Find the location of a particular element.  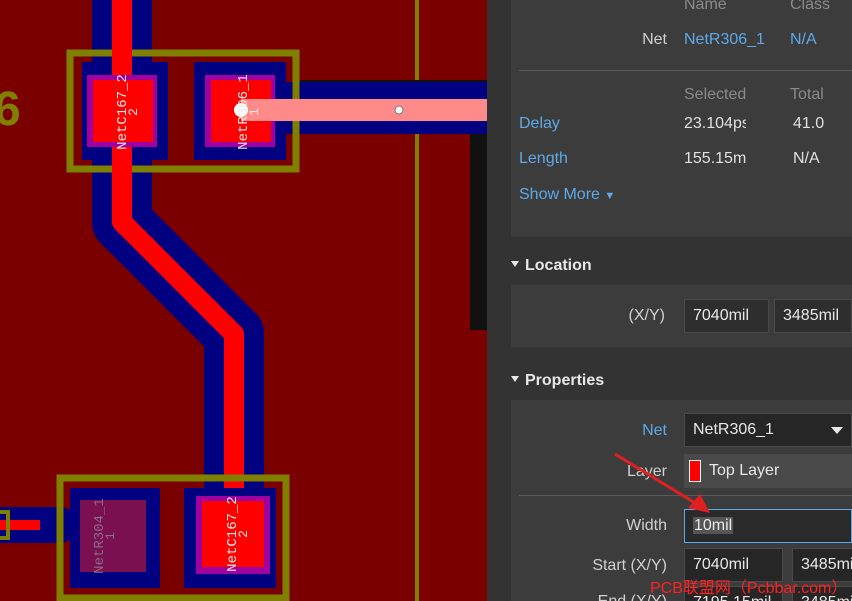

annotation-overlay is located at coordinates (662, 482).